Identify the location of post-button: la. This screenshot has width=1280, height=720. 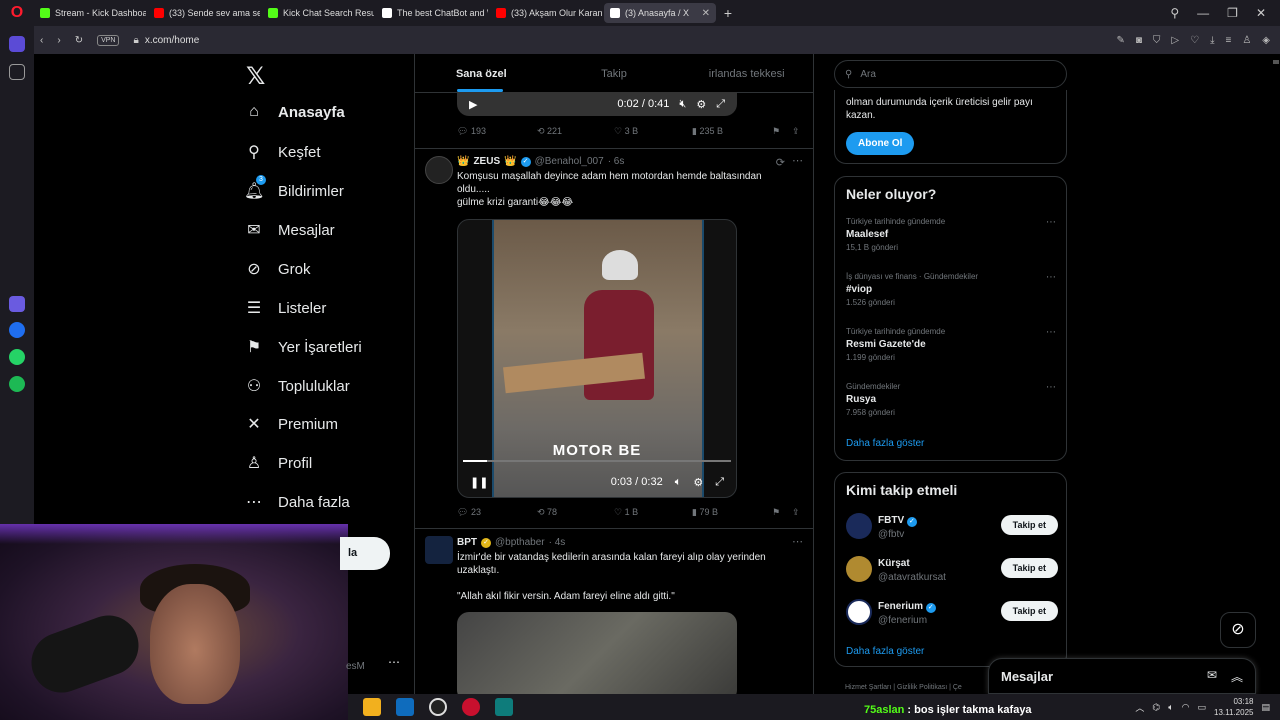
(365, 553).